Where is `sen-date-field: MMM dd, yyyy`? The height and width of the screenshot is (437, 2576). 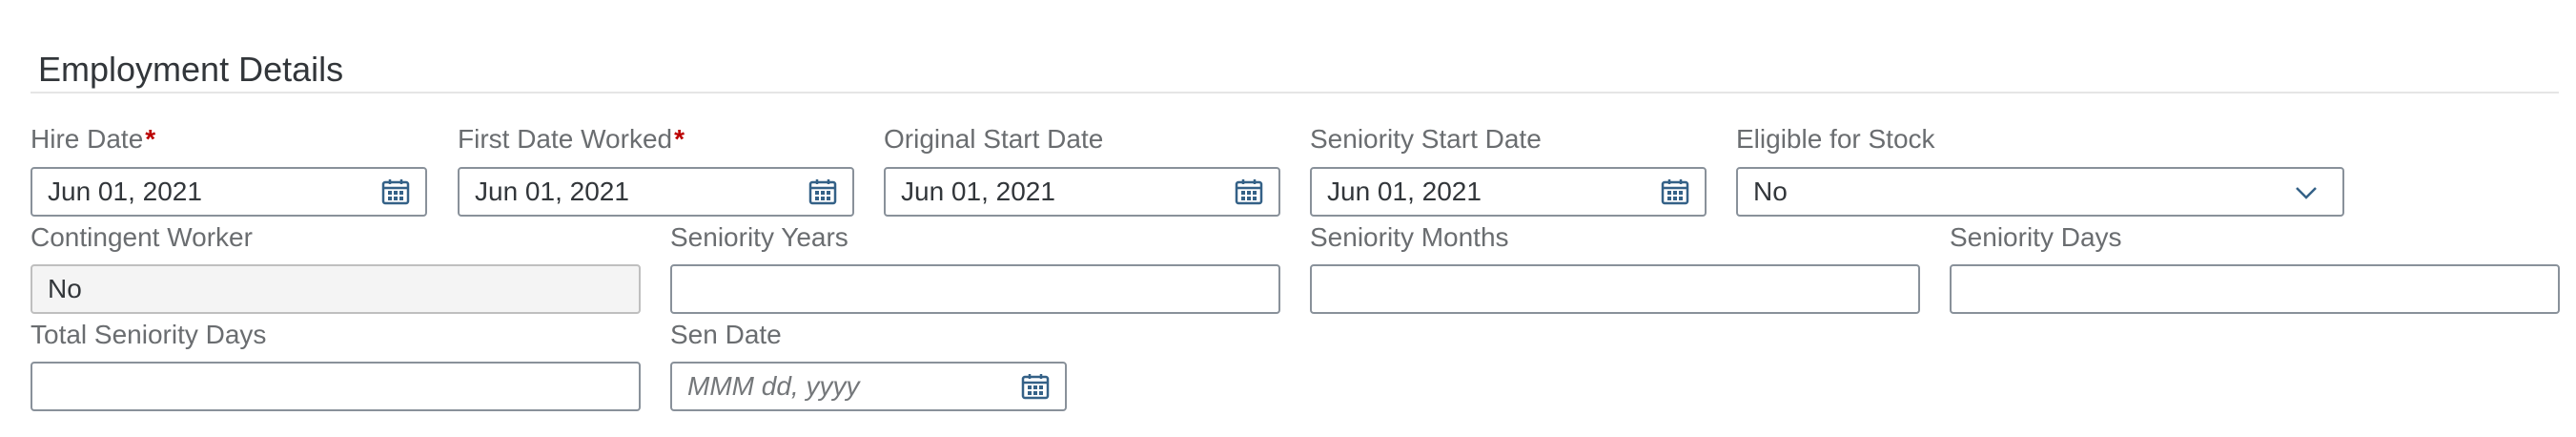
sen-date-field: MMM dd, yyyy is located at coordinates (868, 386).